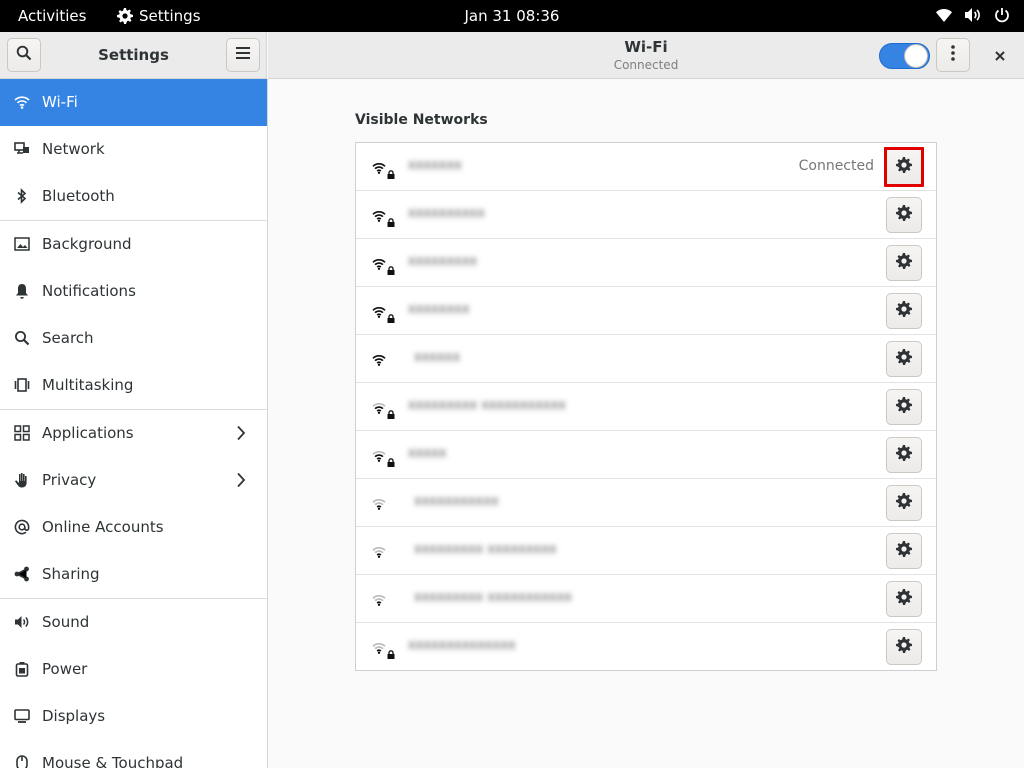 The image size is (1024, 768). Describe the element at coordinates (22, 244) in the screenshot. I see `background-icon` at that location.